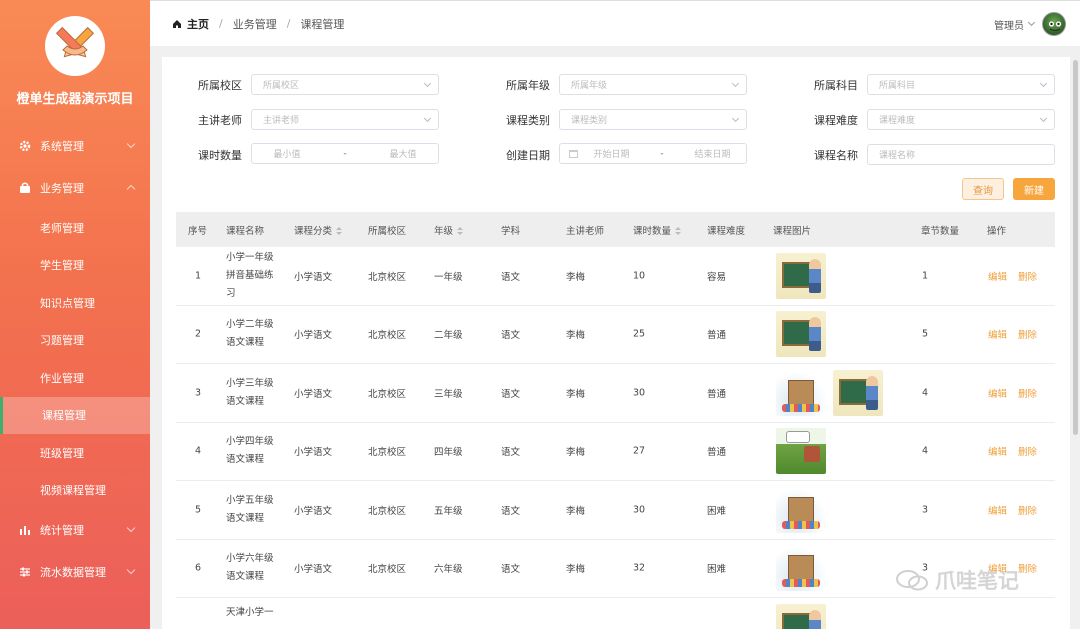 This screenshot has height=629, width=1080. What do you see at coordinates (75, 530) in the screenshot?
I see `menu-statistics: 统计管理` at bounding box center [75, 530].